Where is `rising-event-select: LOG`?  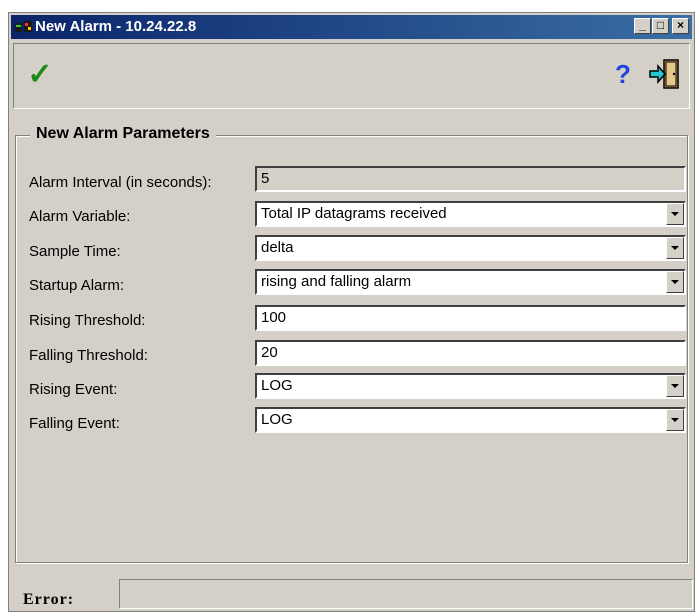
rising-event-select: LOG is located at coordinates (470, 386).